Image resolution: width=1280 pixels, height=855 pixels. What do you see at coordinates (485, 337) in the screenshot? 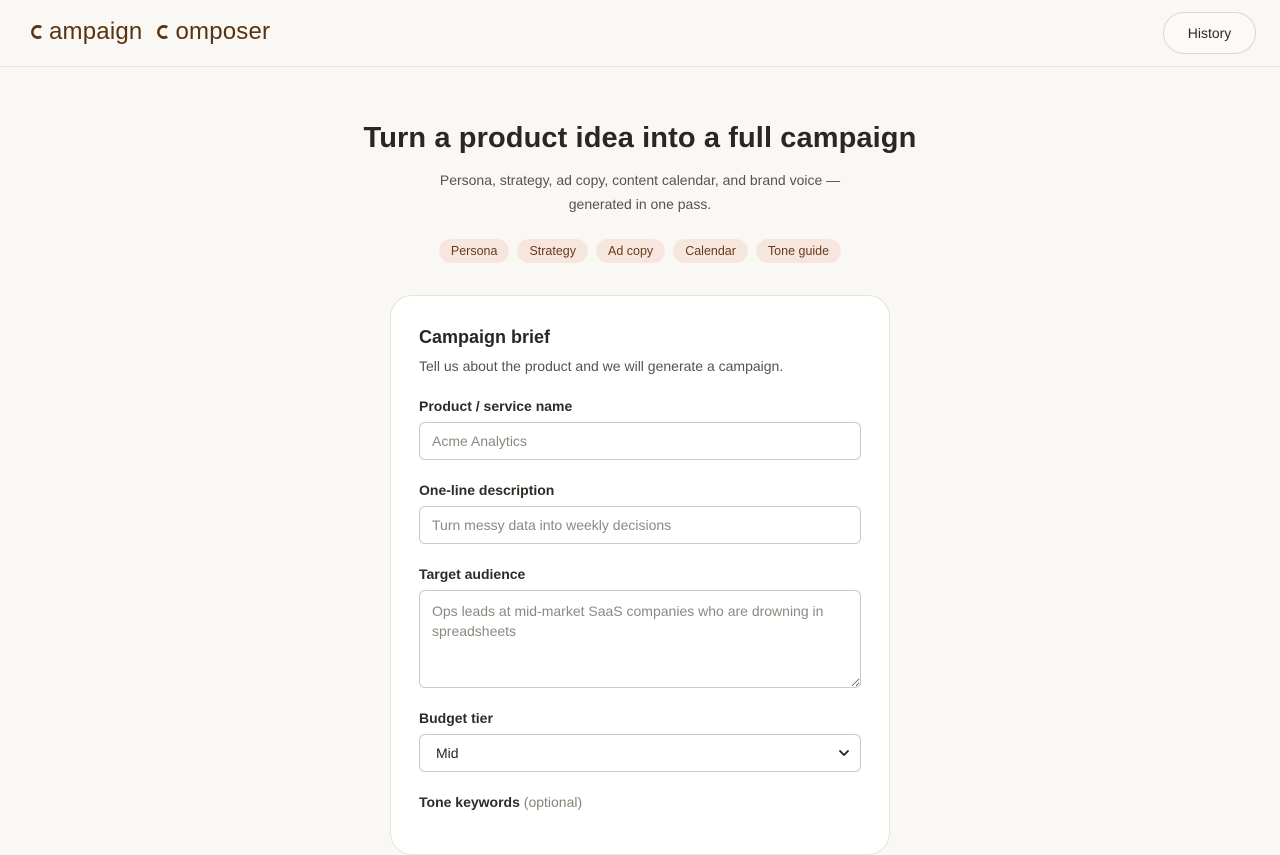
I see `card-title: Campaign brief` at bounding box center [485, 337].